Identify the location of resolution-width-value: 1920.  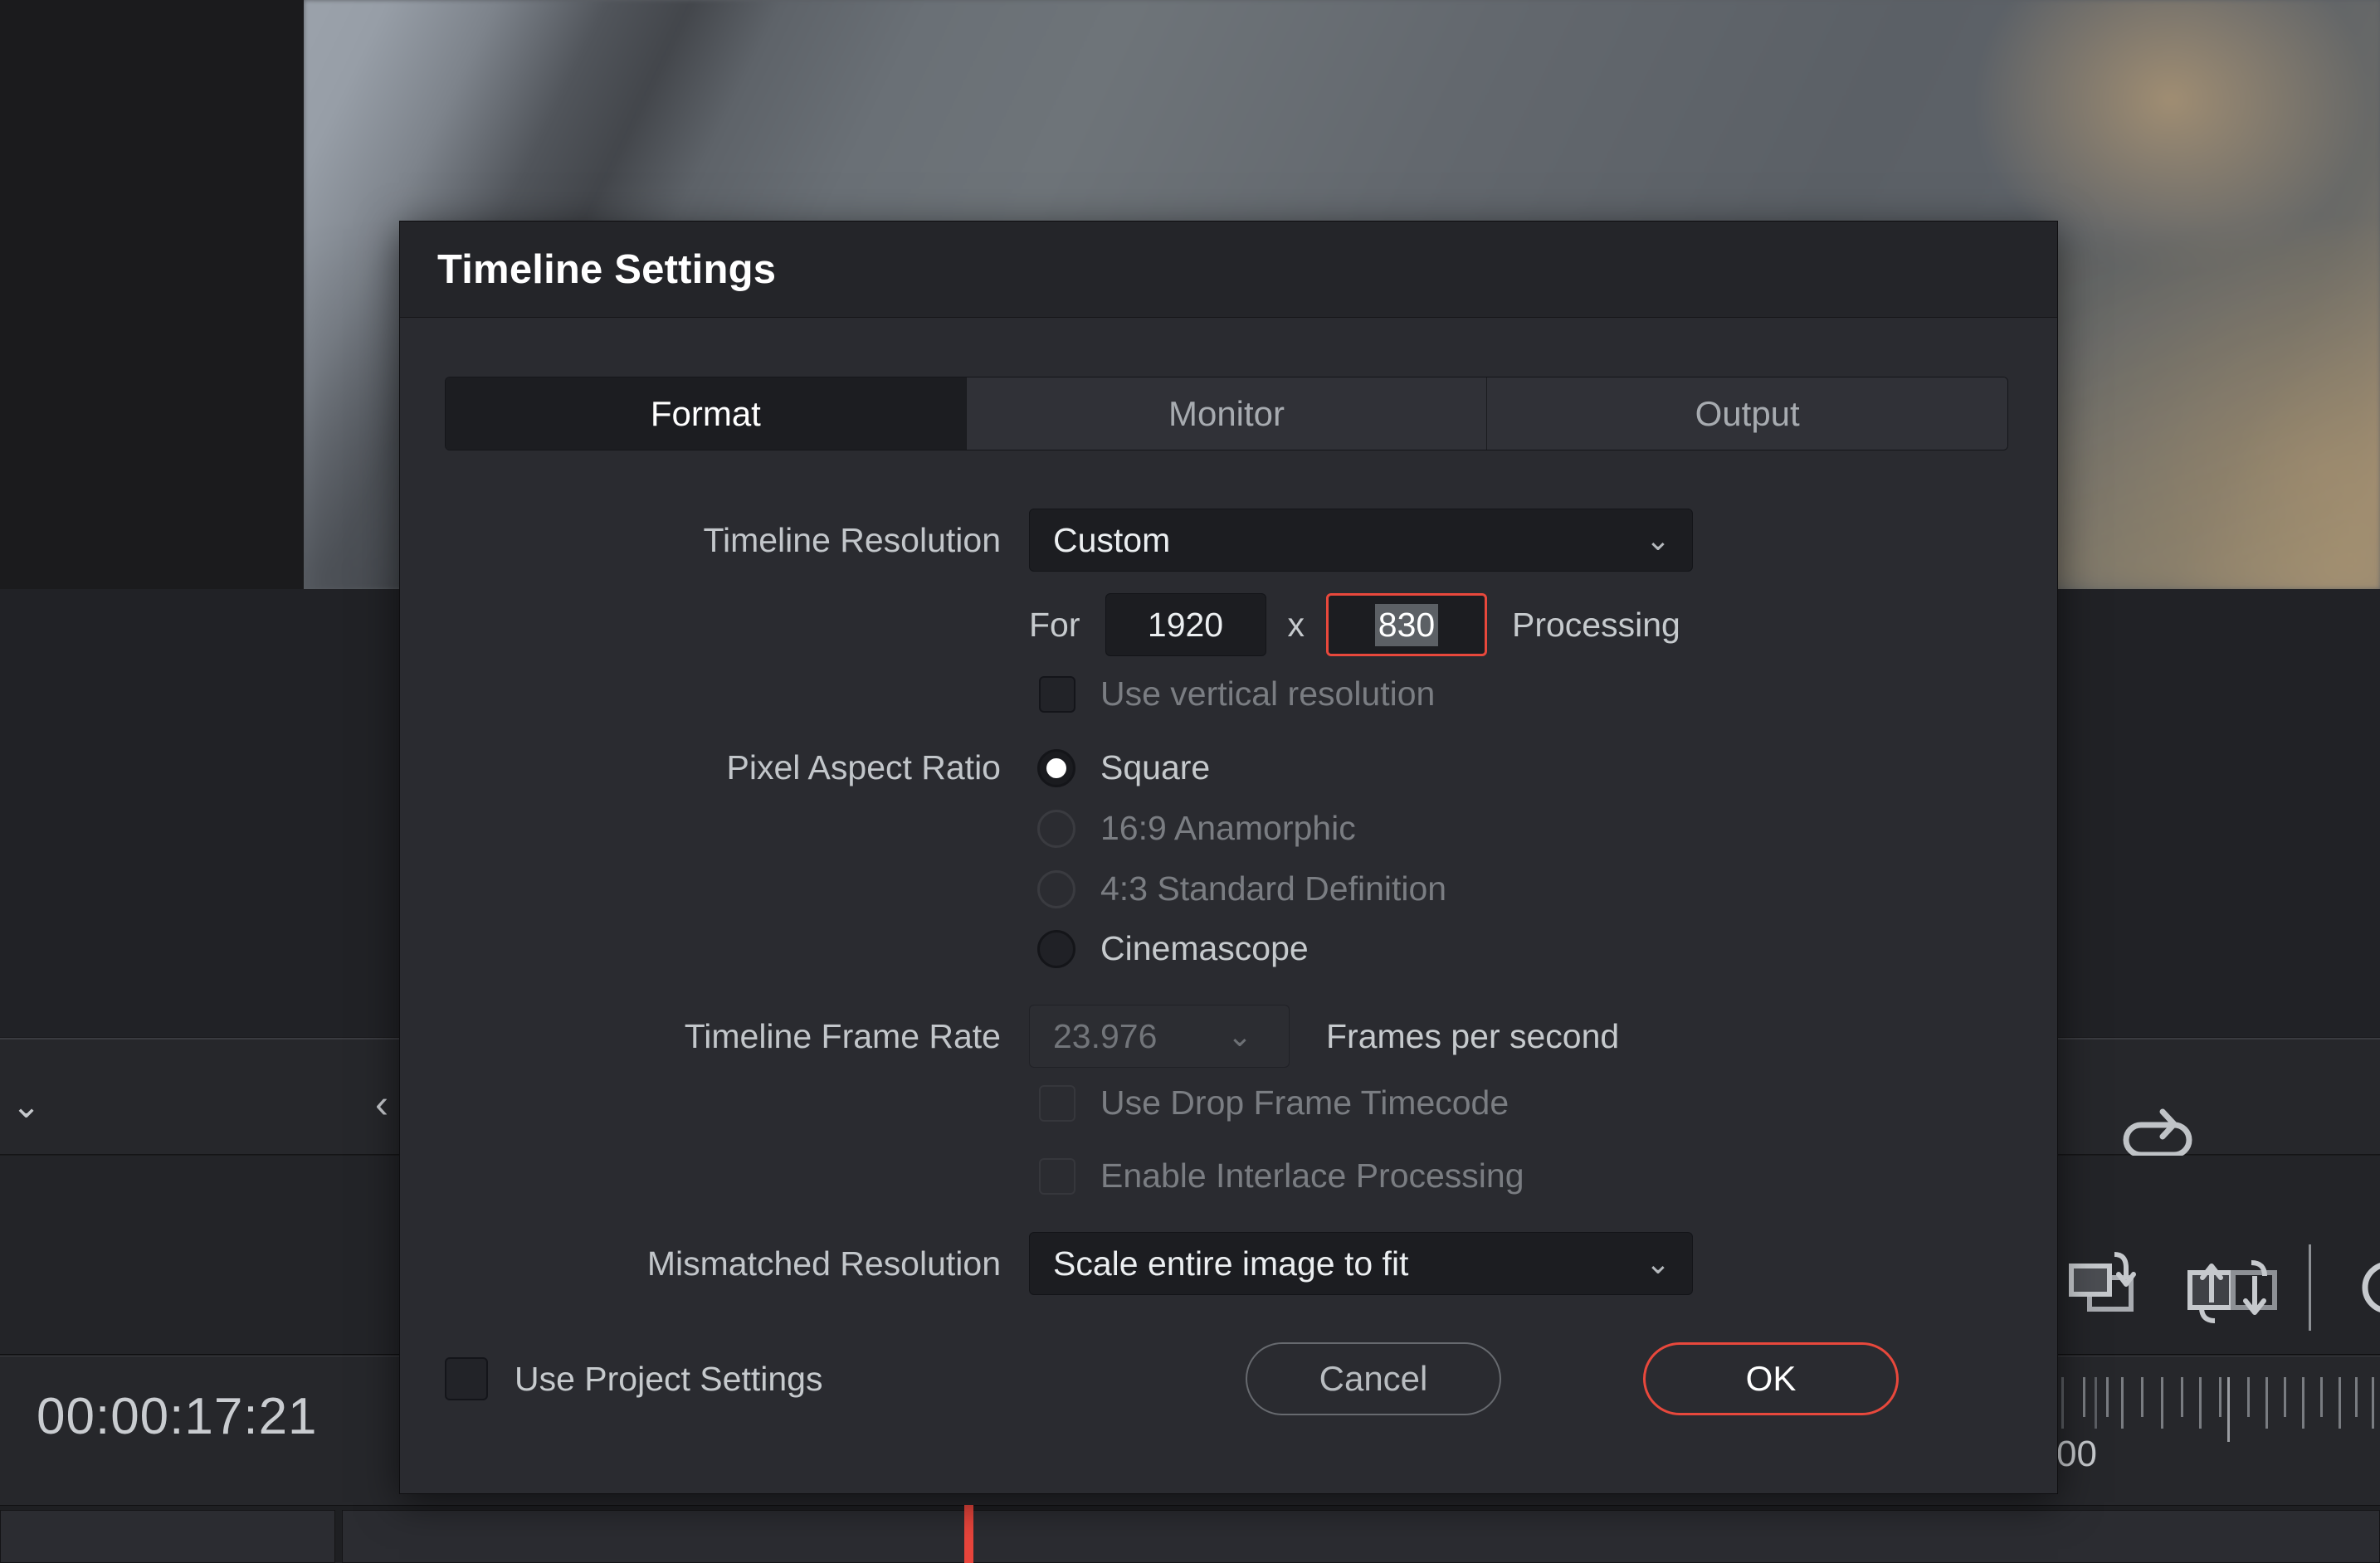
(1185, 624).